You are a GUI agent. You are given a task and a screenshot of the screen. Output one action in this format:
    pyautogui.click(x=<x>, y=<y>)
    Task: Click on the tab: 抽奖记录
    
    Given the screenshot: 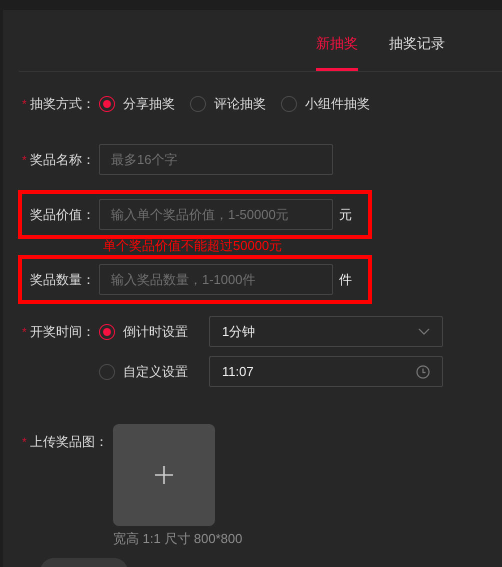 What is the action you would take?
    pyautogui.click(x=417, y=51)
    